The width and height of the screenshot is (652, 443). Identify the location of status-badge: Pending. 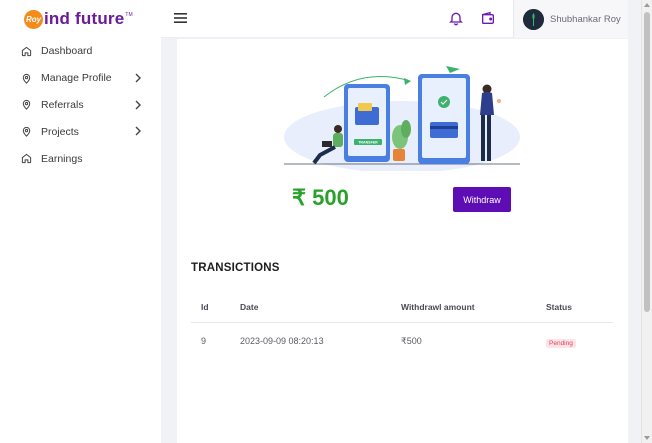
(561, 343).